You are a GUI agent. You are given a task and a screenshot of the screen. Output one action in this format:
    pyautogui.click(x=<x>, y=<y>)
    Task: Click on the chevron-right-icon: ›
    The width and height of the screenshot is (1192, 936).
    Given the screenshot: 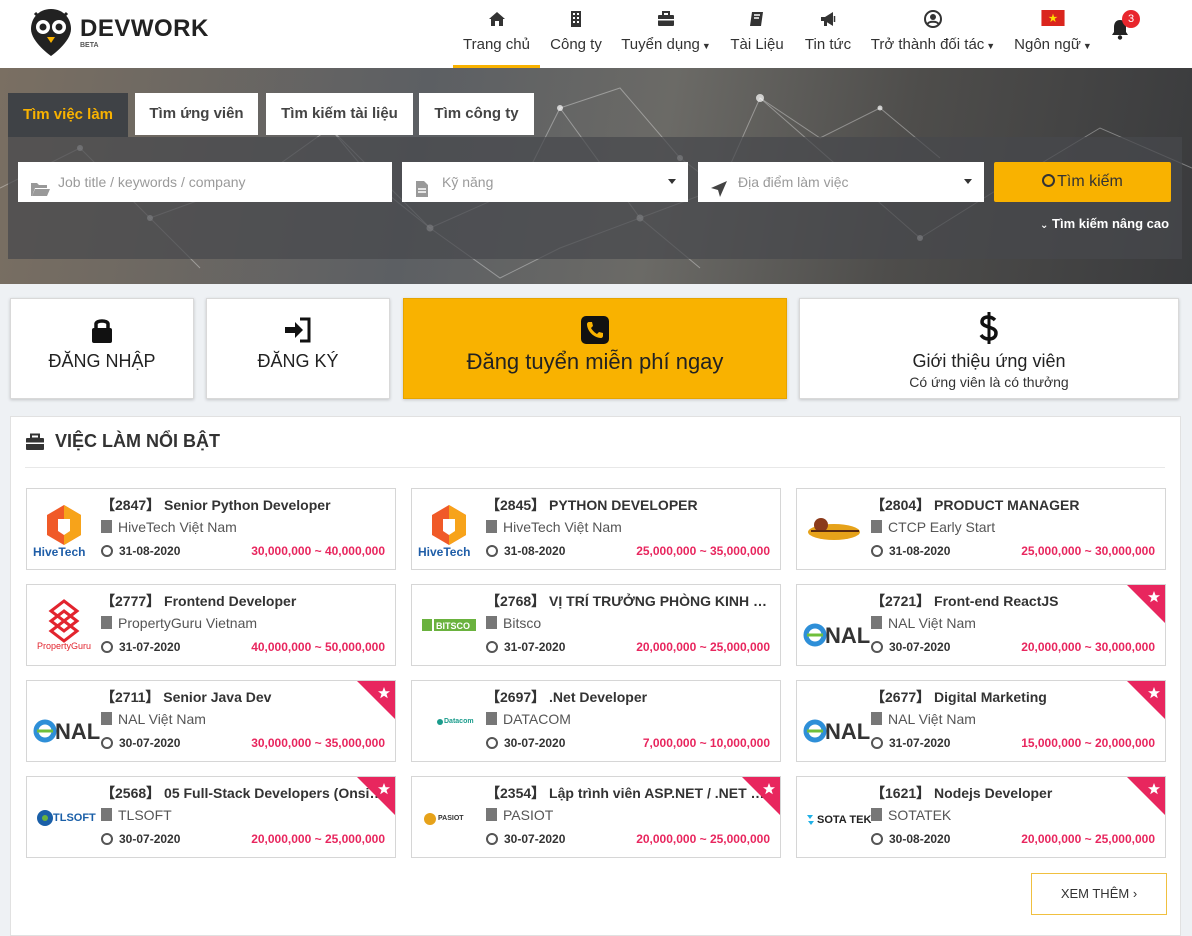 What is the action you would take?
    pyautogui.click(x=1135, y=893)
    